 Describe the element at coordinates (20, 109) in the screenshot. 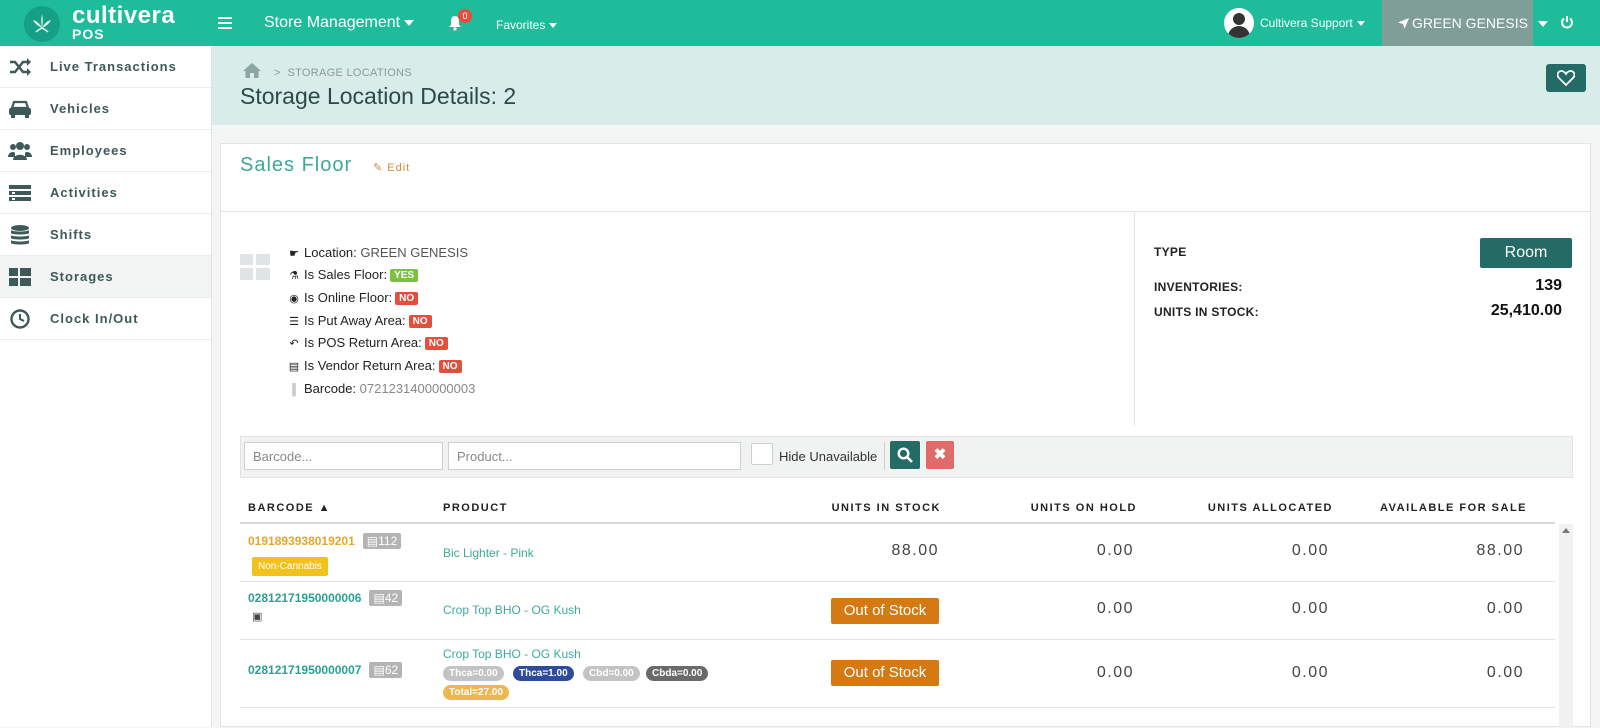

I see `car-icon` at that location.